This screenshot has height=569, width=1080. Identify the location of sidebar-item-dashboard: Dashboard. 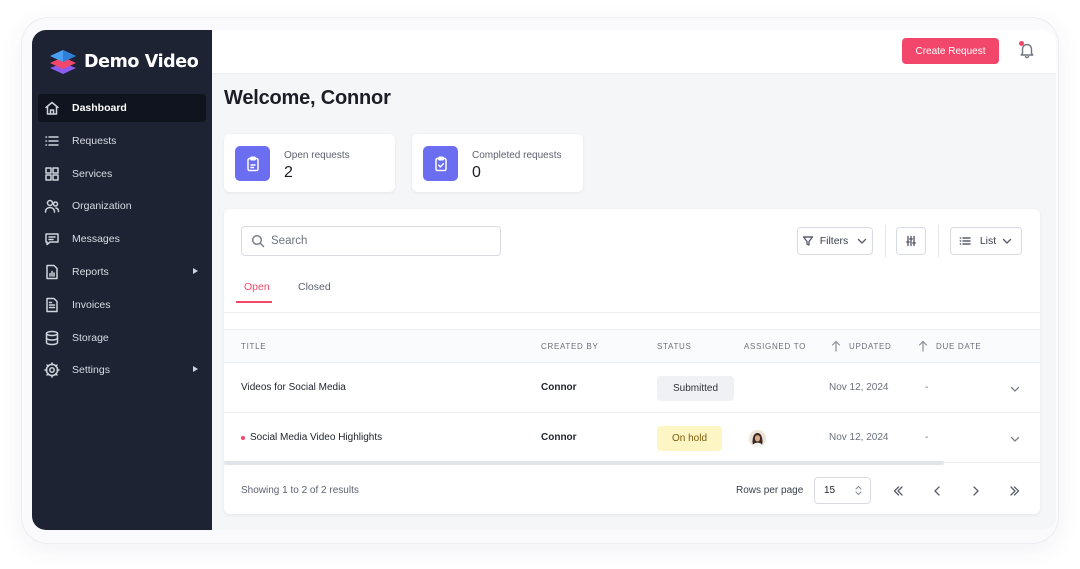
(122, 108).